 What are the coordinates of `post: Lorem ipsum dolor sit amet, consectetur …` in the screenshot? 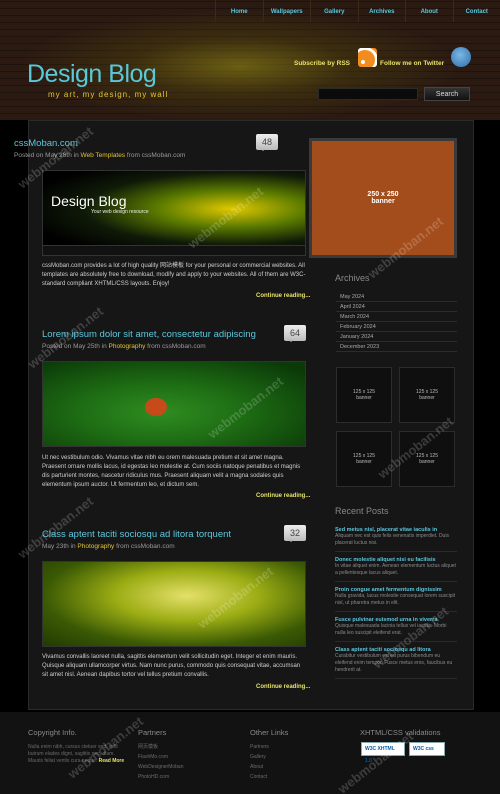 It's located at (174, 337).